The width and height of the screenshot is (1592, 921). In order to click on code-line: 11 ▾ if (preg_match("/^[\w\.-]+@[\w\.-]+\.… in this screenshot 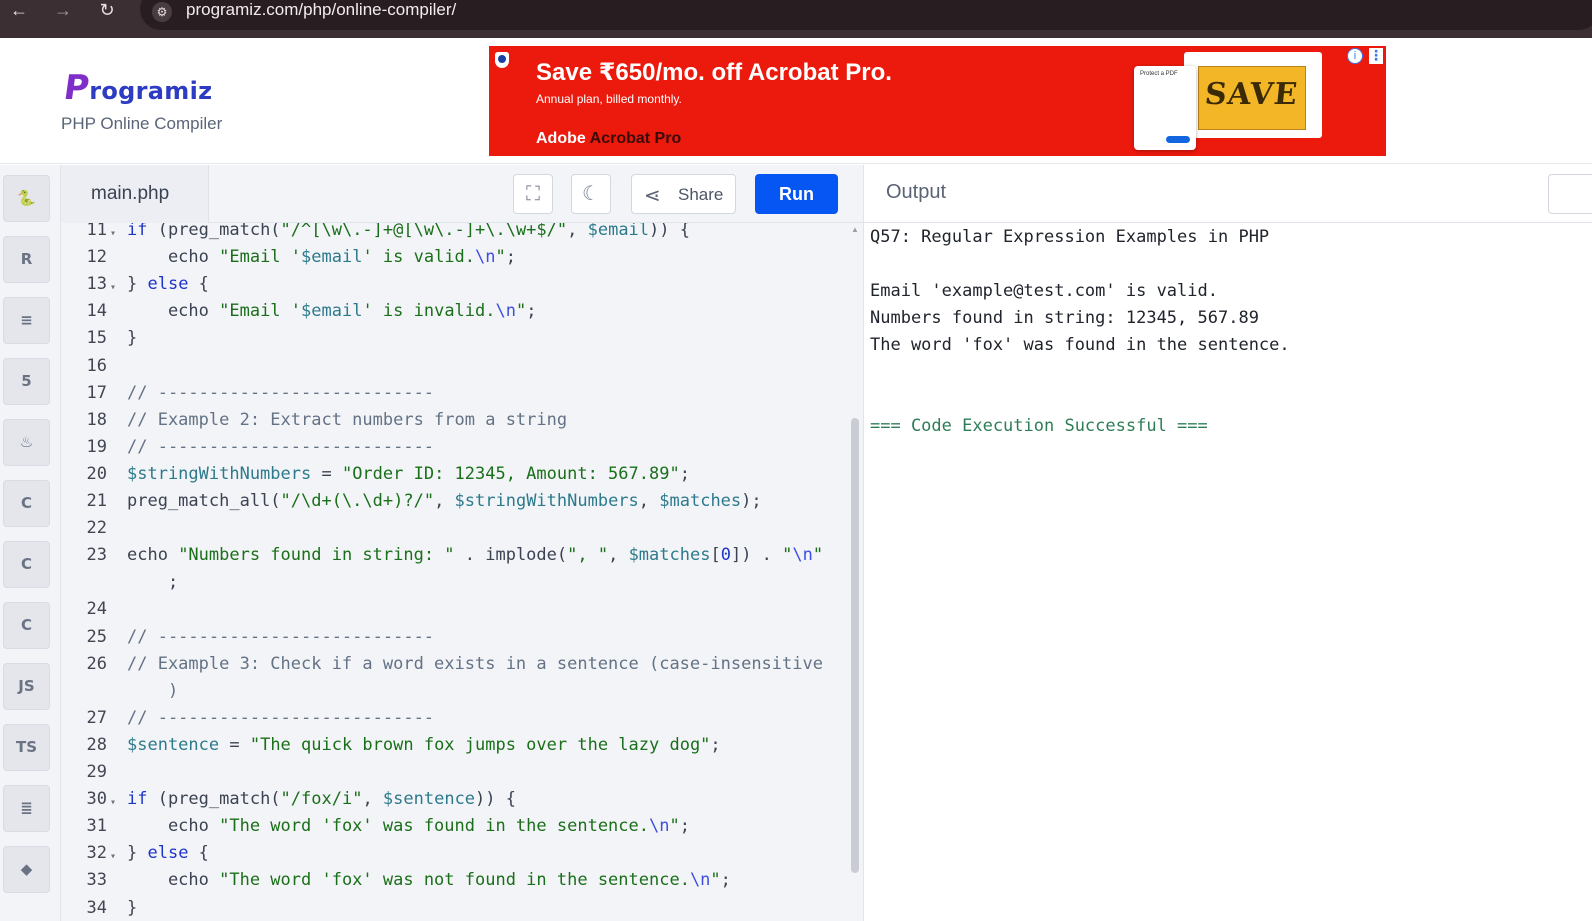, I will do `click(451, 236)`.